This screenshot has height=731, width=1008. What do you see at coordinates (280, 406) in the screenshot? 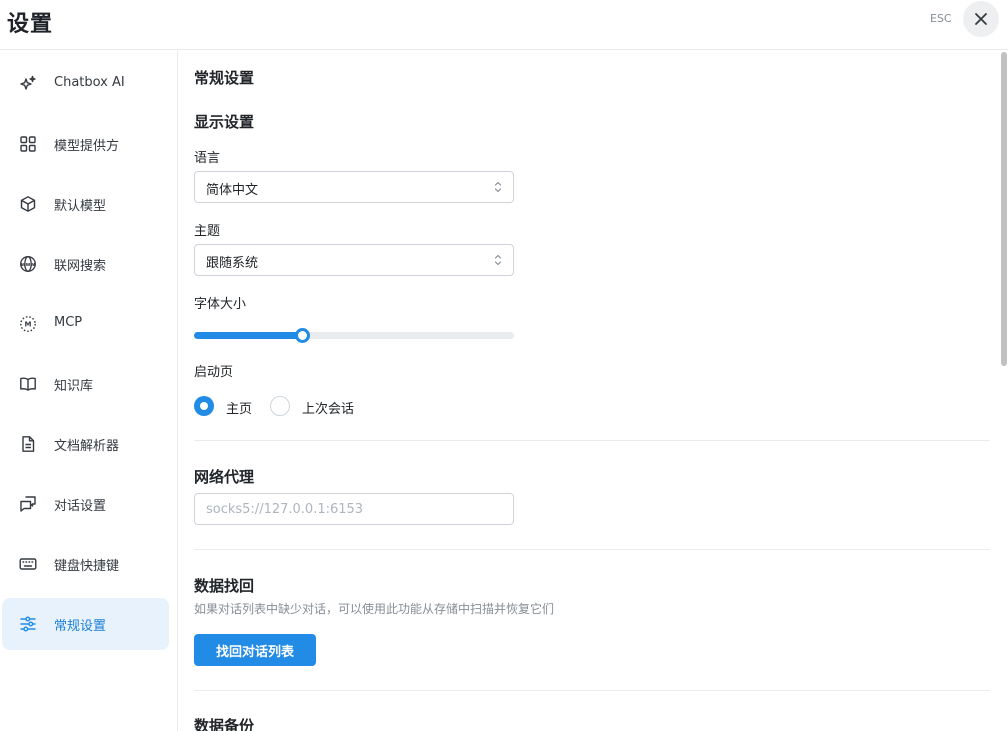
I see `startup-radio-last-session` at bounding box center [280, 406].